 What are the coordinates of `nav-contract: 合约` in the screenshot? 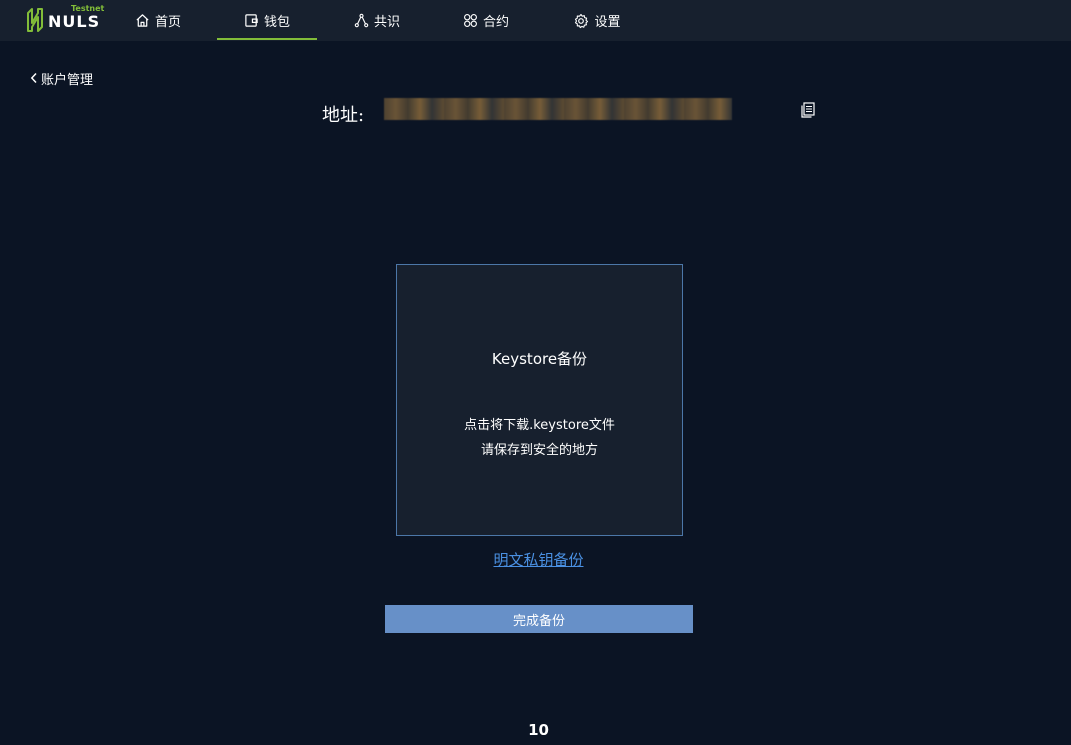 It's located at (486, 20).